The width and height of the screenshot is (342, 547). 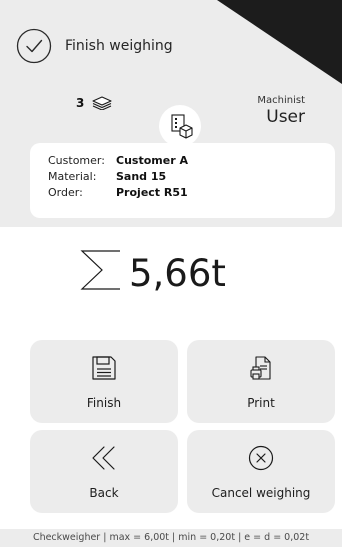 I want to click on customer-label: Customer:, so click(x=76, y=160).